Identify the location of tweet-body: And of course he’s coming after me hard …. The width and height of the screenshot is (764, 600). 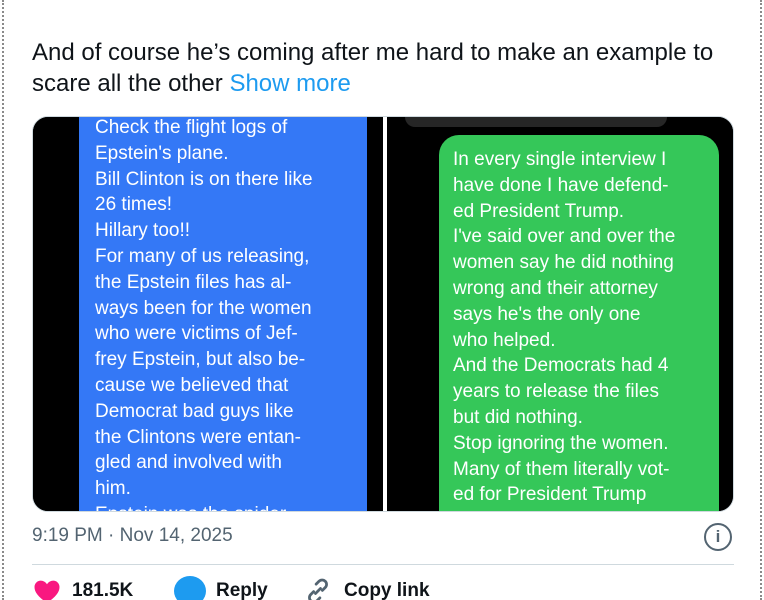
(373, 68).